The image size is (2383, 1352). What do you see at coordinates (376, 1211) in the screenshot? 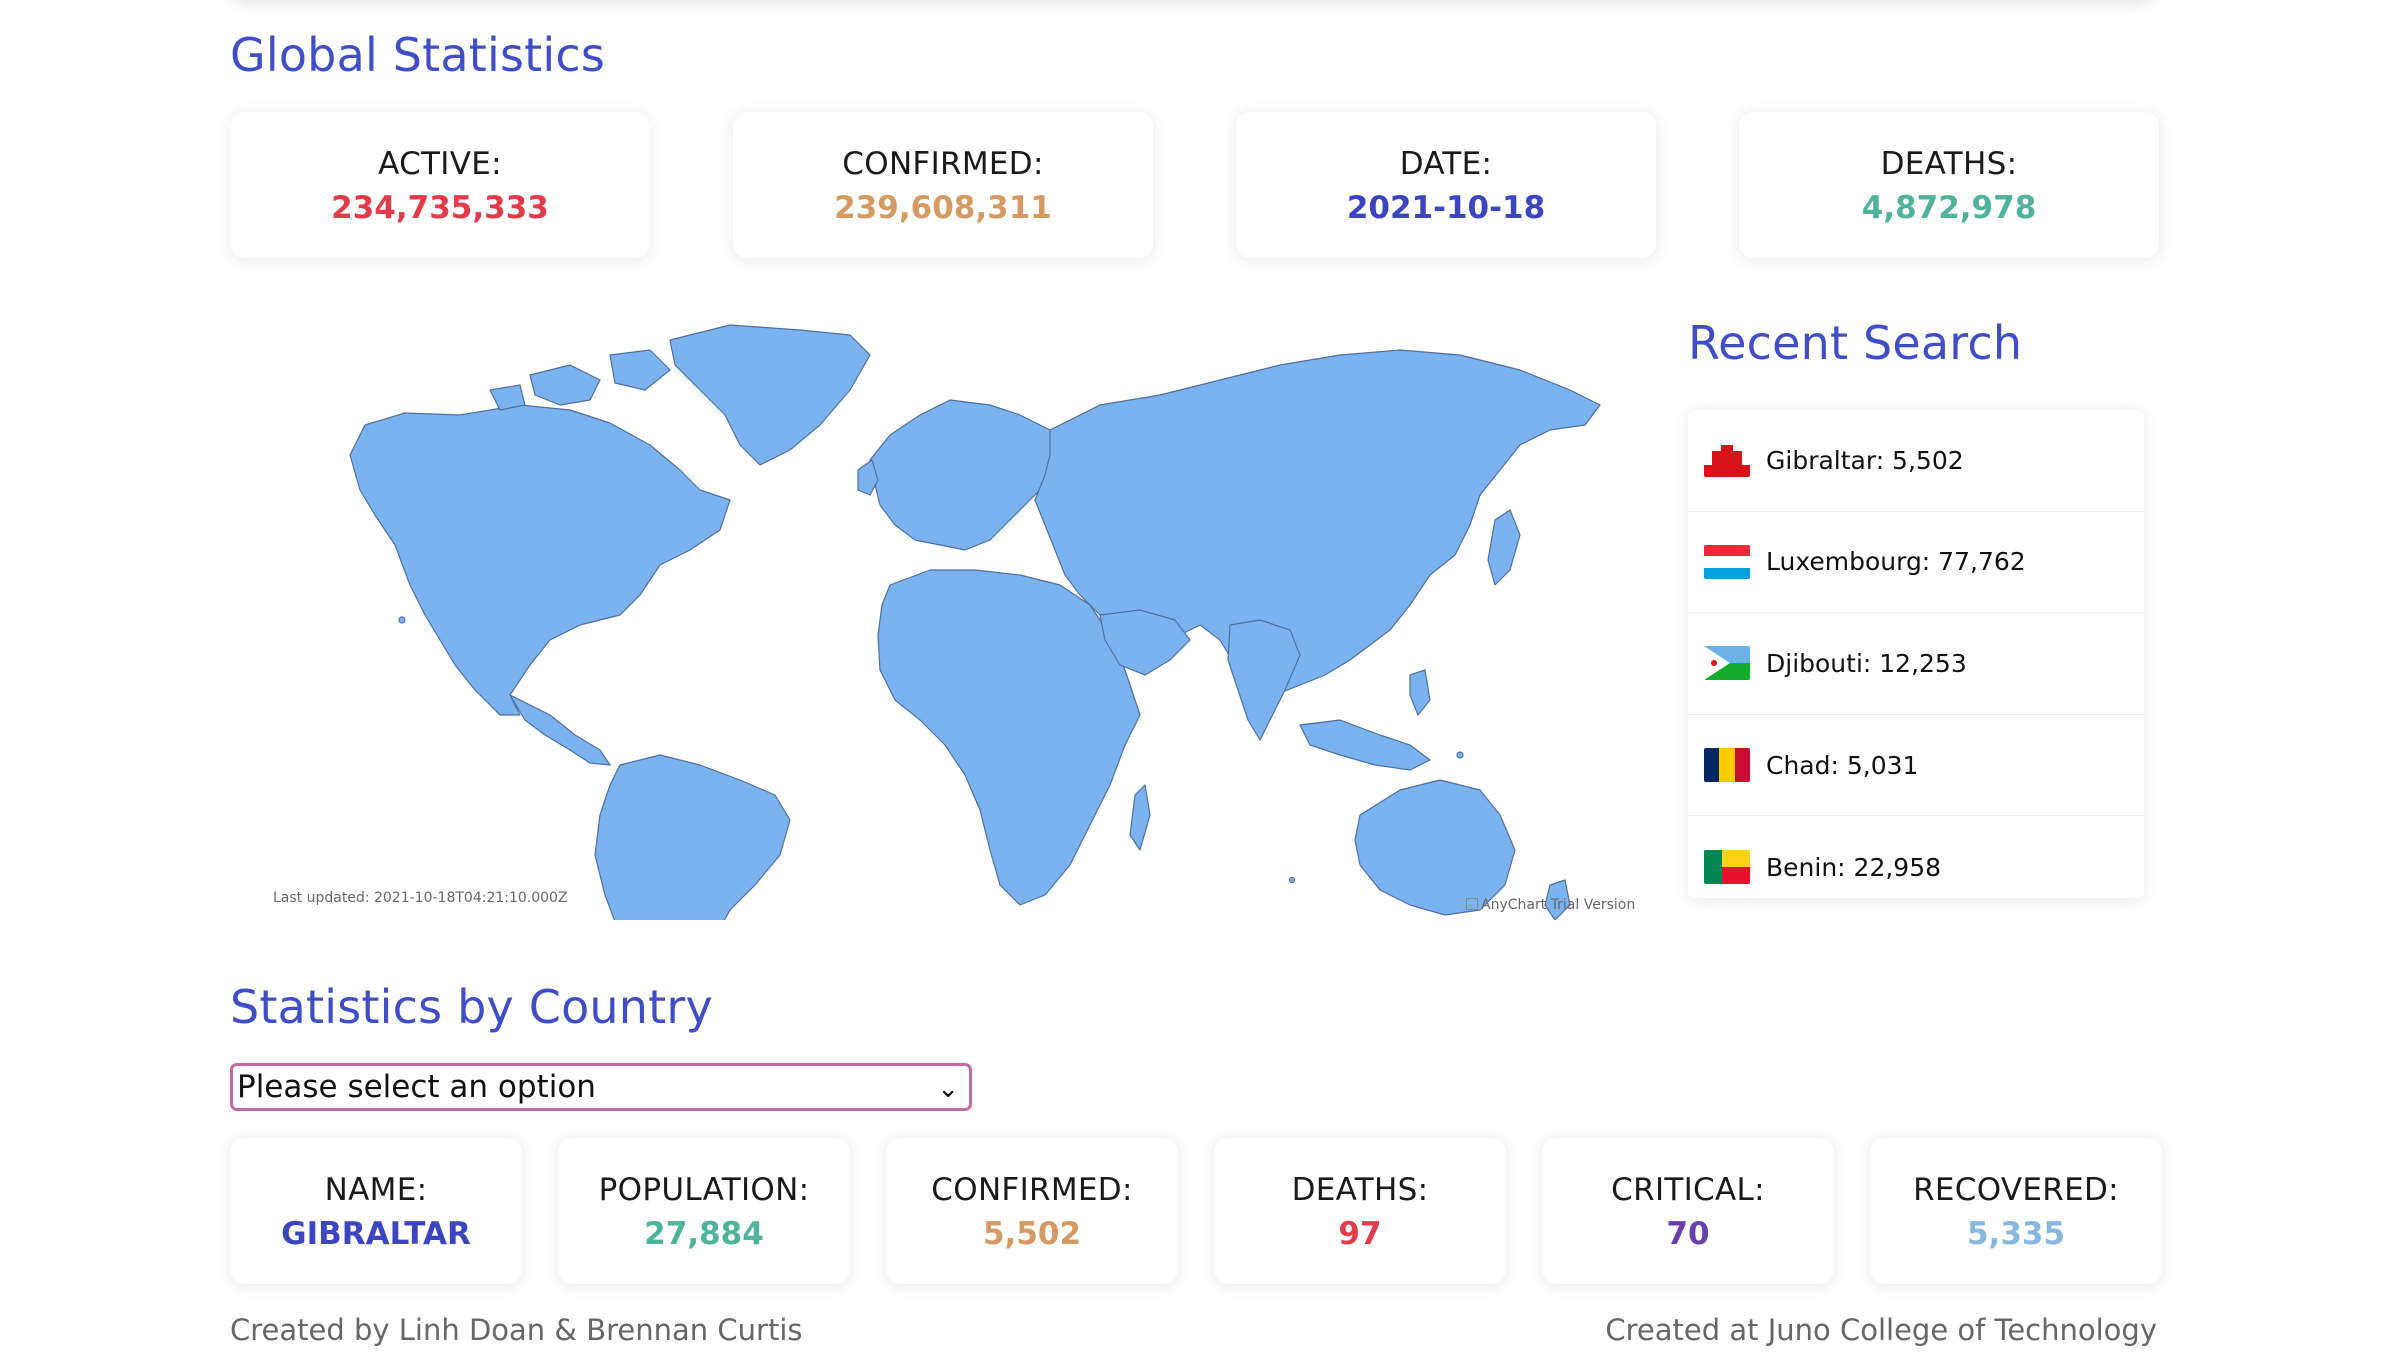
I see `name-card: NAME: GIBRALTAR` at bounding box center [376, 1211].